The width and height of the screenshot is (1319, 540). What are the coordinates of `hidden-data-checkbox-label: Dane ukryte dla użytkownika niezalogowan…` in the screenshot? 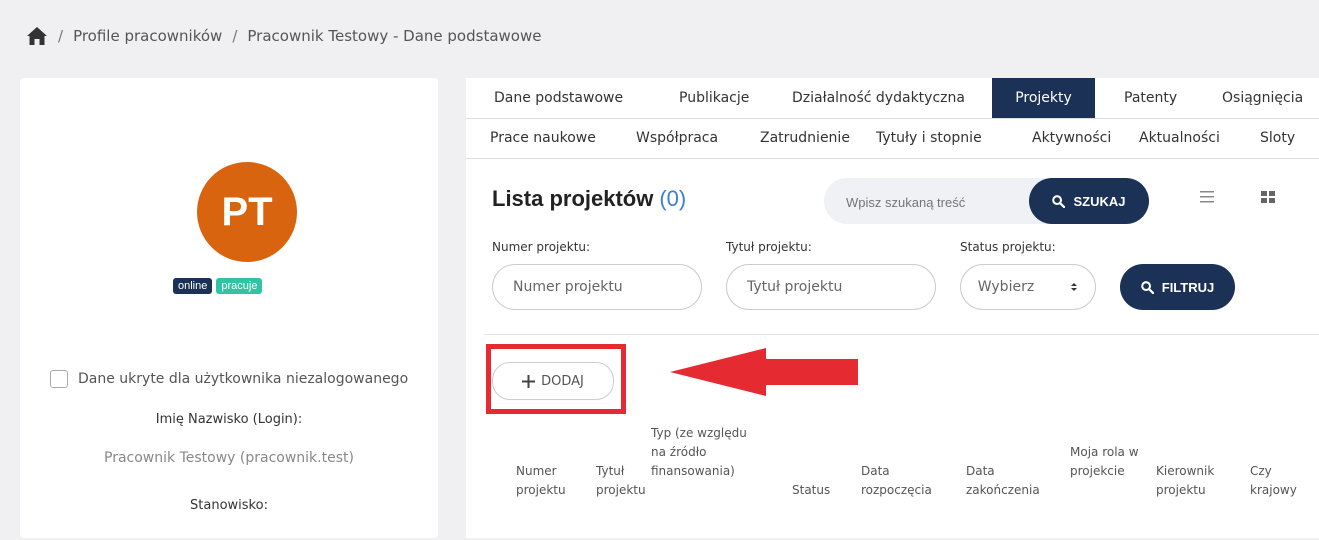 It's located at (243, 379).